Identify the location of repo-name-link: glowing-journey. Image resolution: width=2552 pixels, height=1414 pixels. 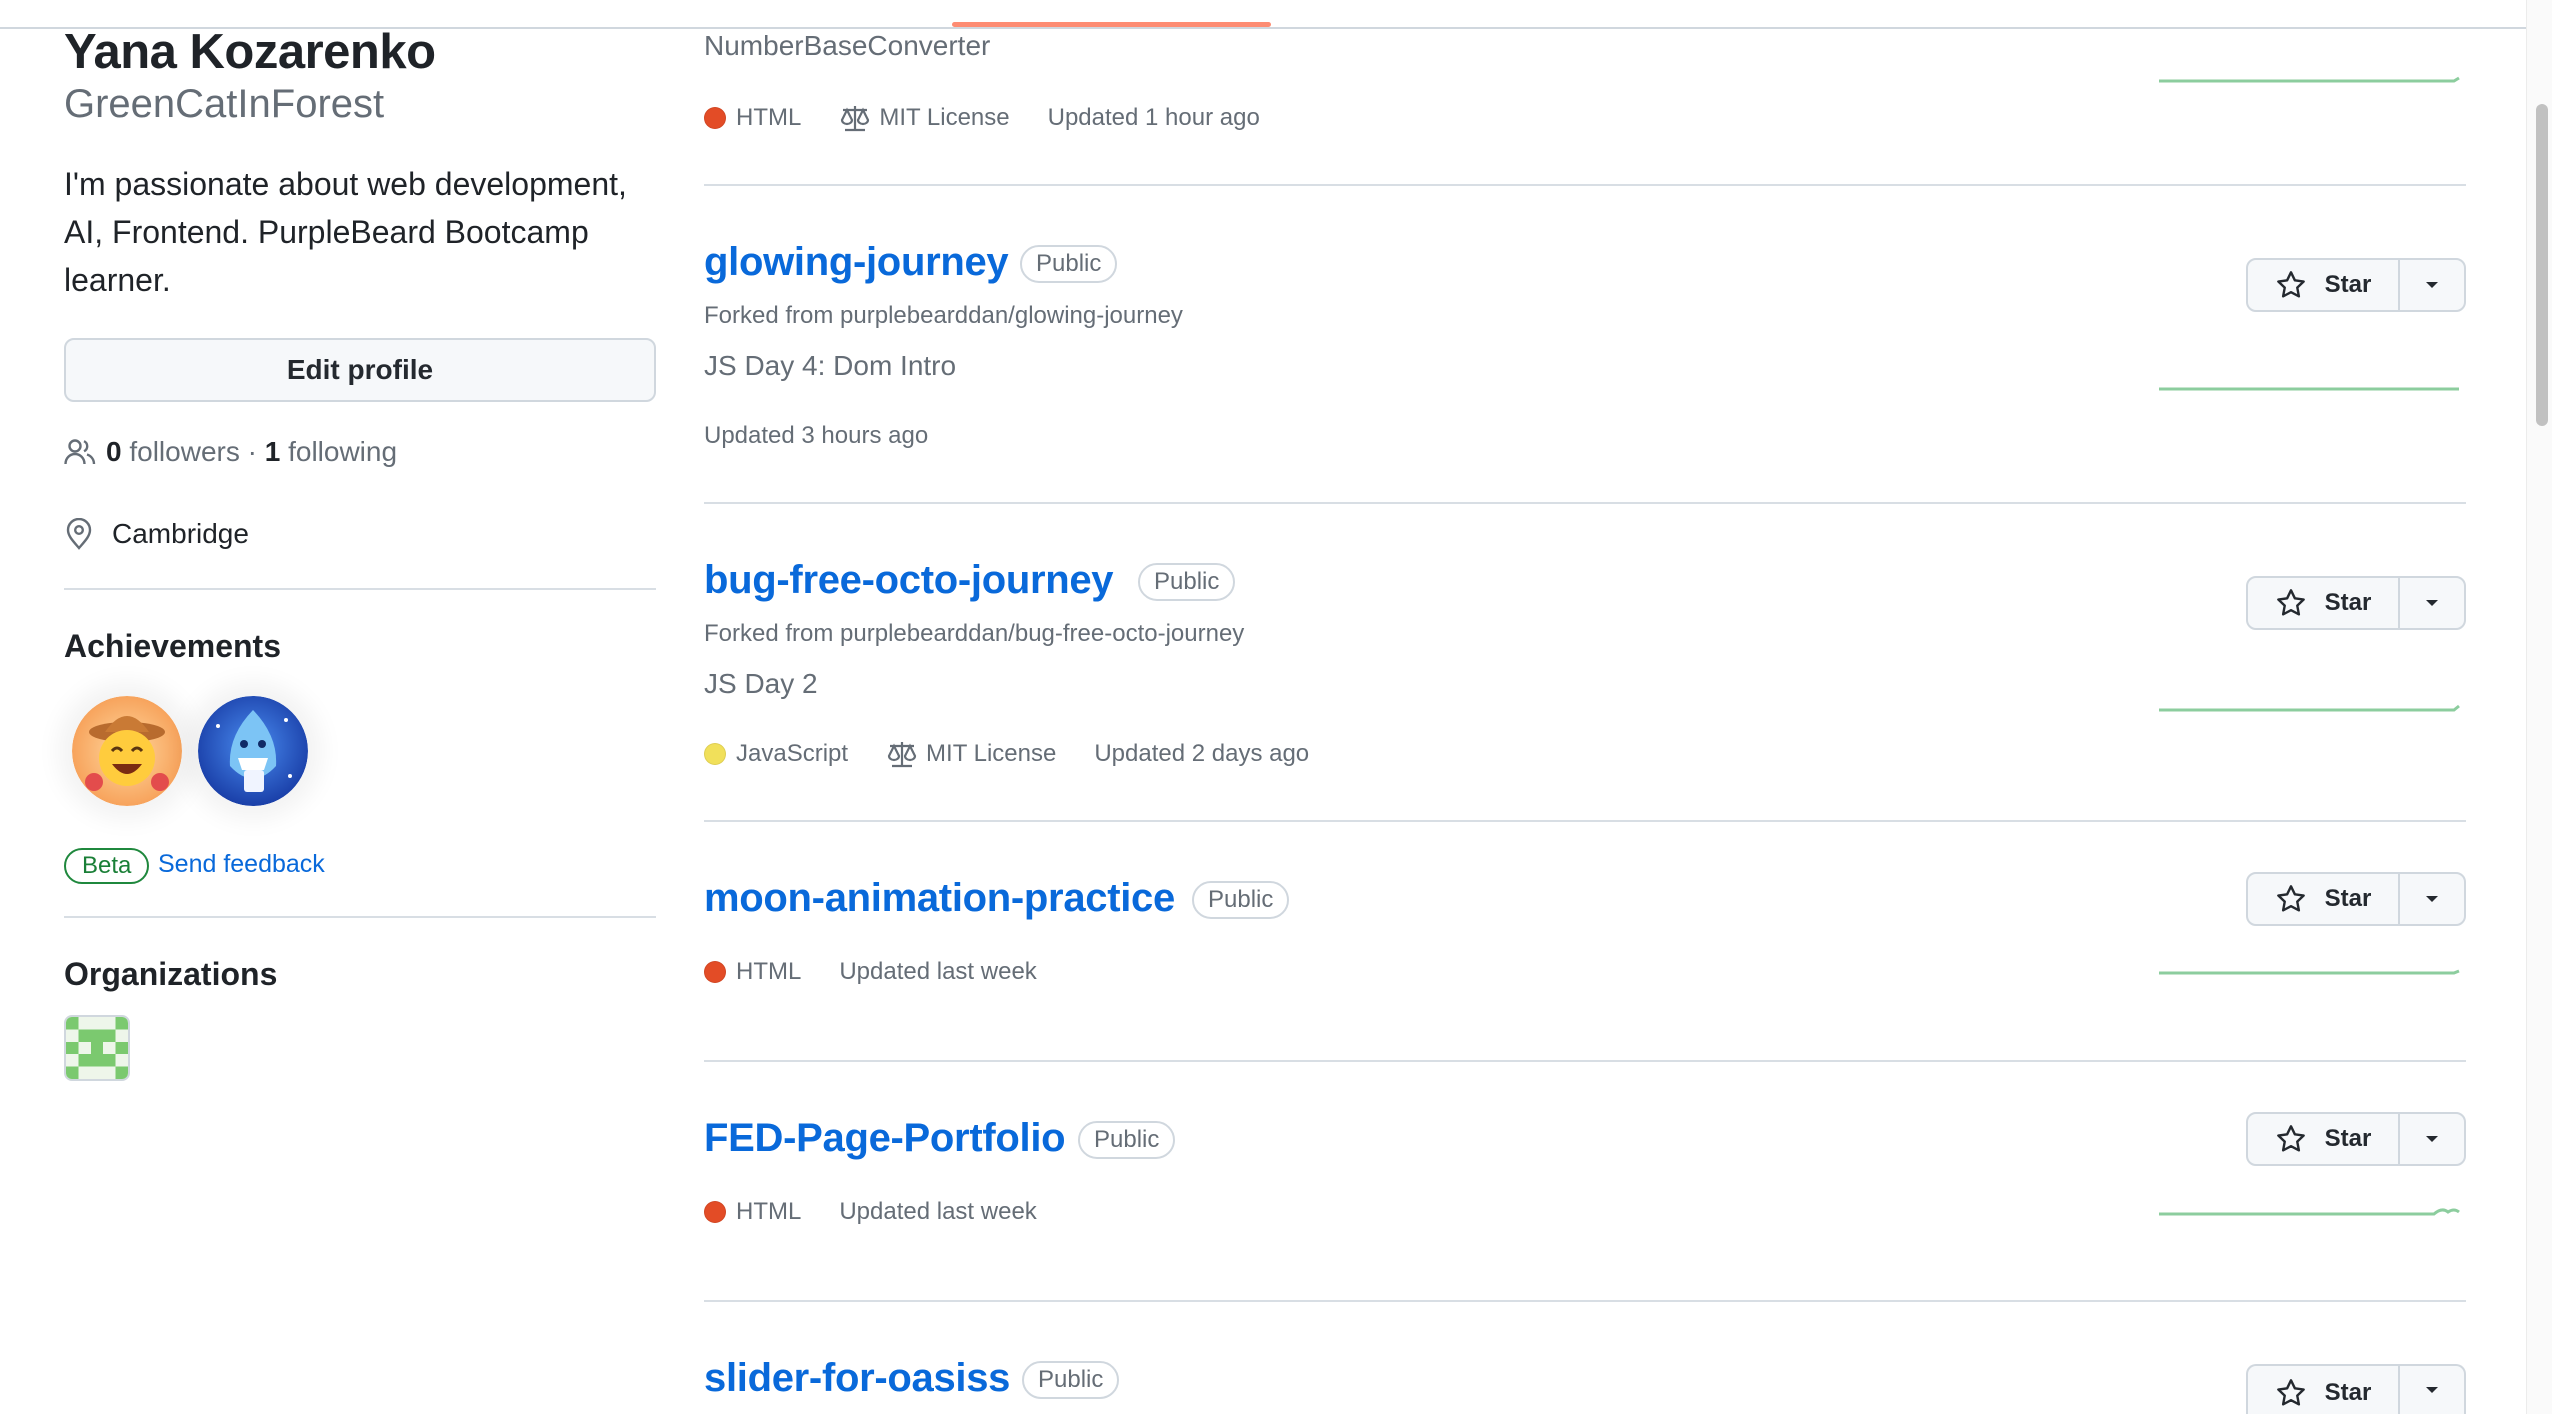
(856, 262).